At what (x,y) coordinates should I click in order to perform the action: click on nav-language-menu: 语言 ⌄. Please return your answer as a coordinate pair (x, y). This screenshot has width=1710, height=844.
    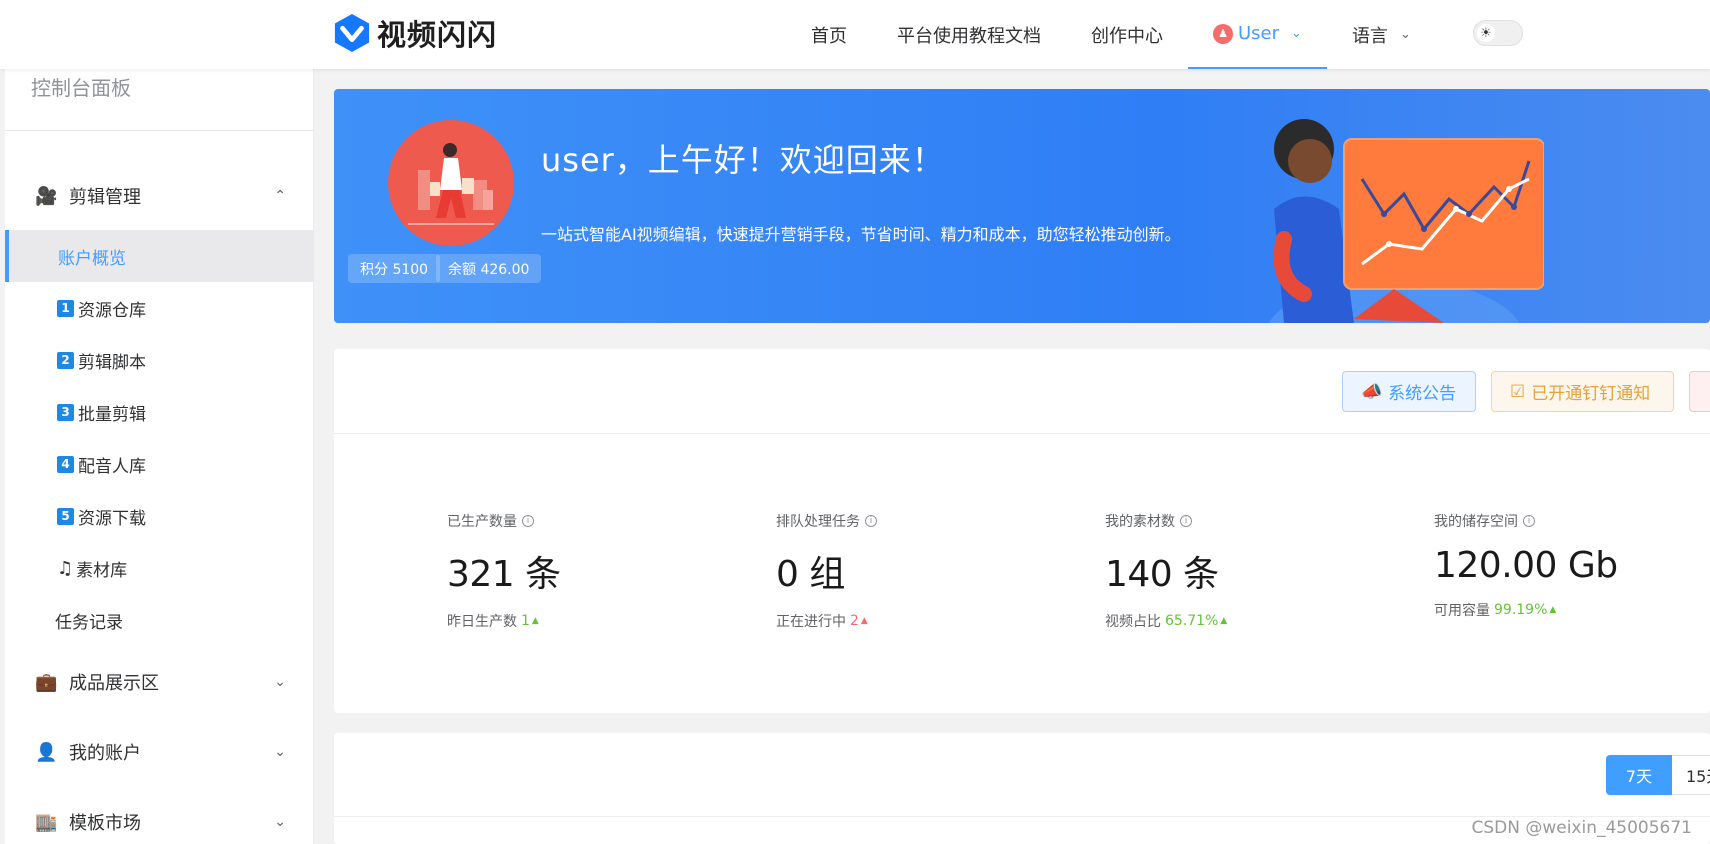
    Looking at the image, I should click on (1381, 34).